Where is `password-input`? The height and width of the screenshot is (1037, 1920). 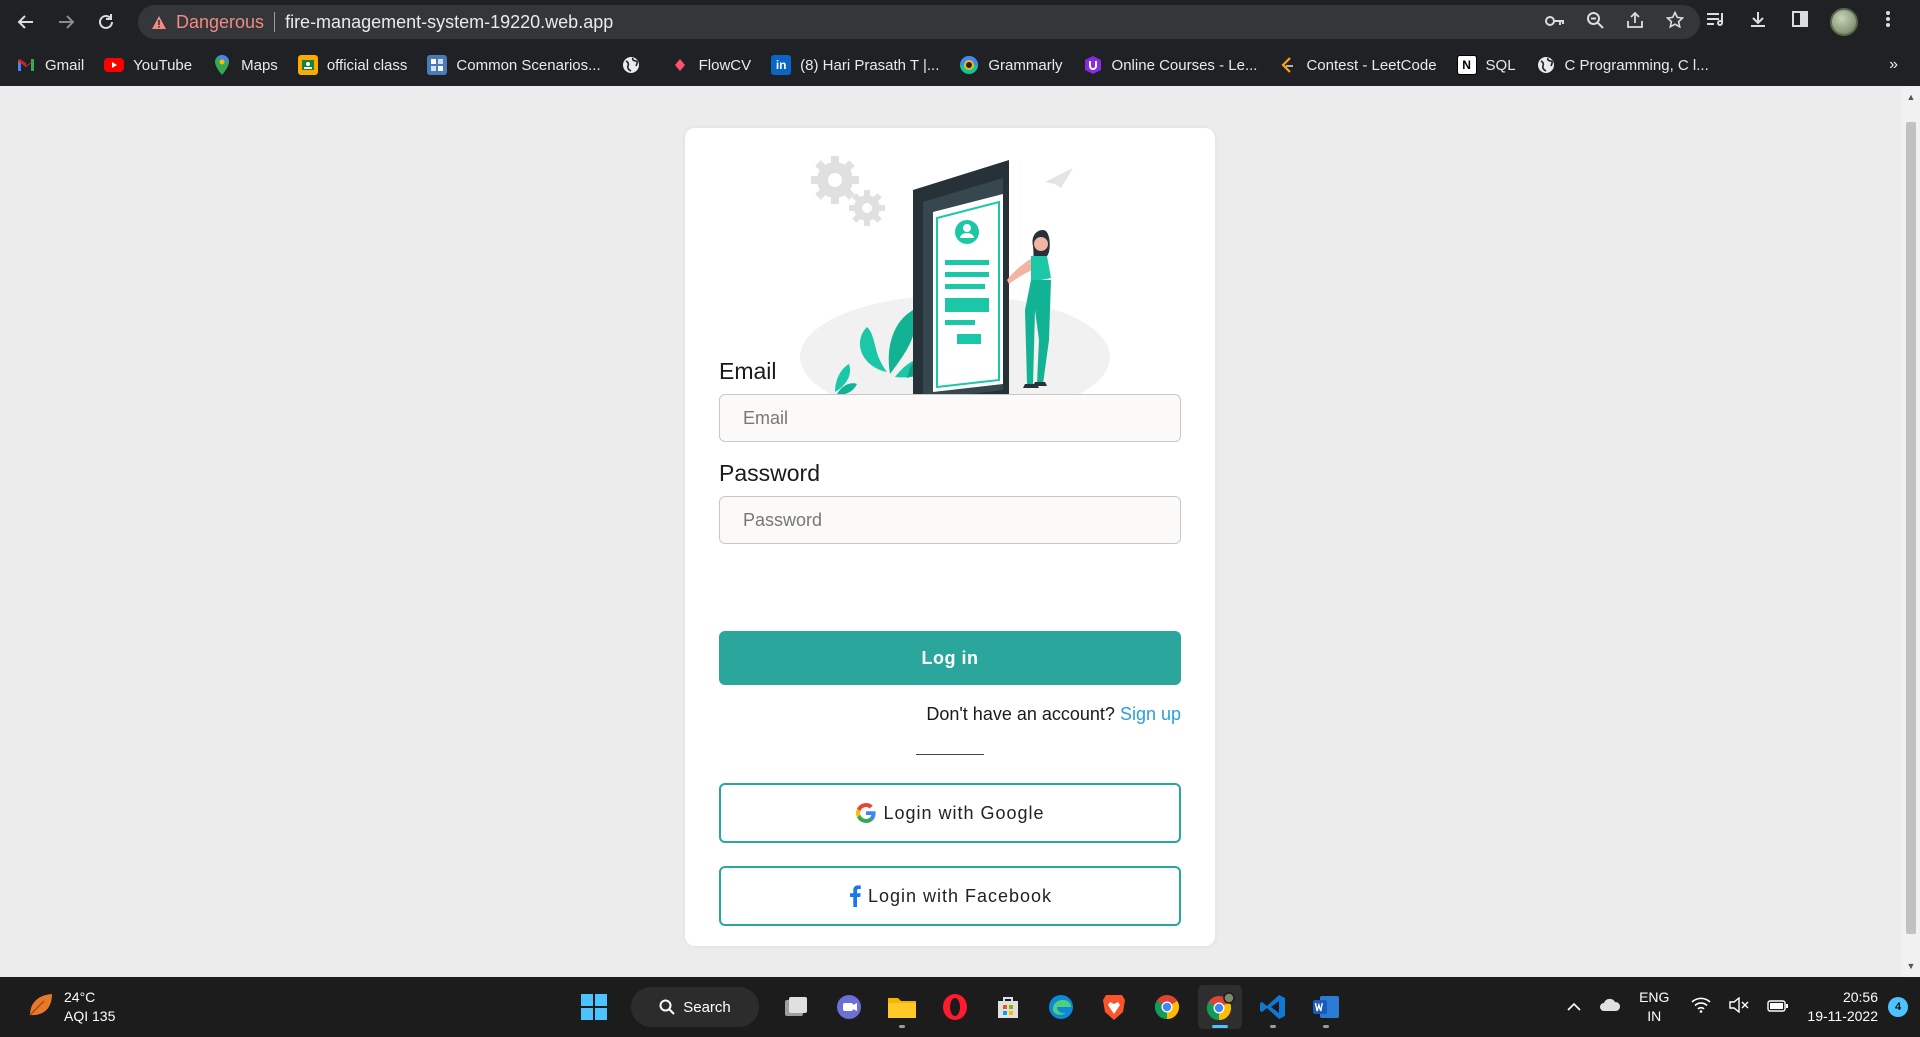 password-input is located at coordinates (950, 520).